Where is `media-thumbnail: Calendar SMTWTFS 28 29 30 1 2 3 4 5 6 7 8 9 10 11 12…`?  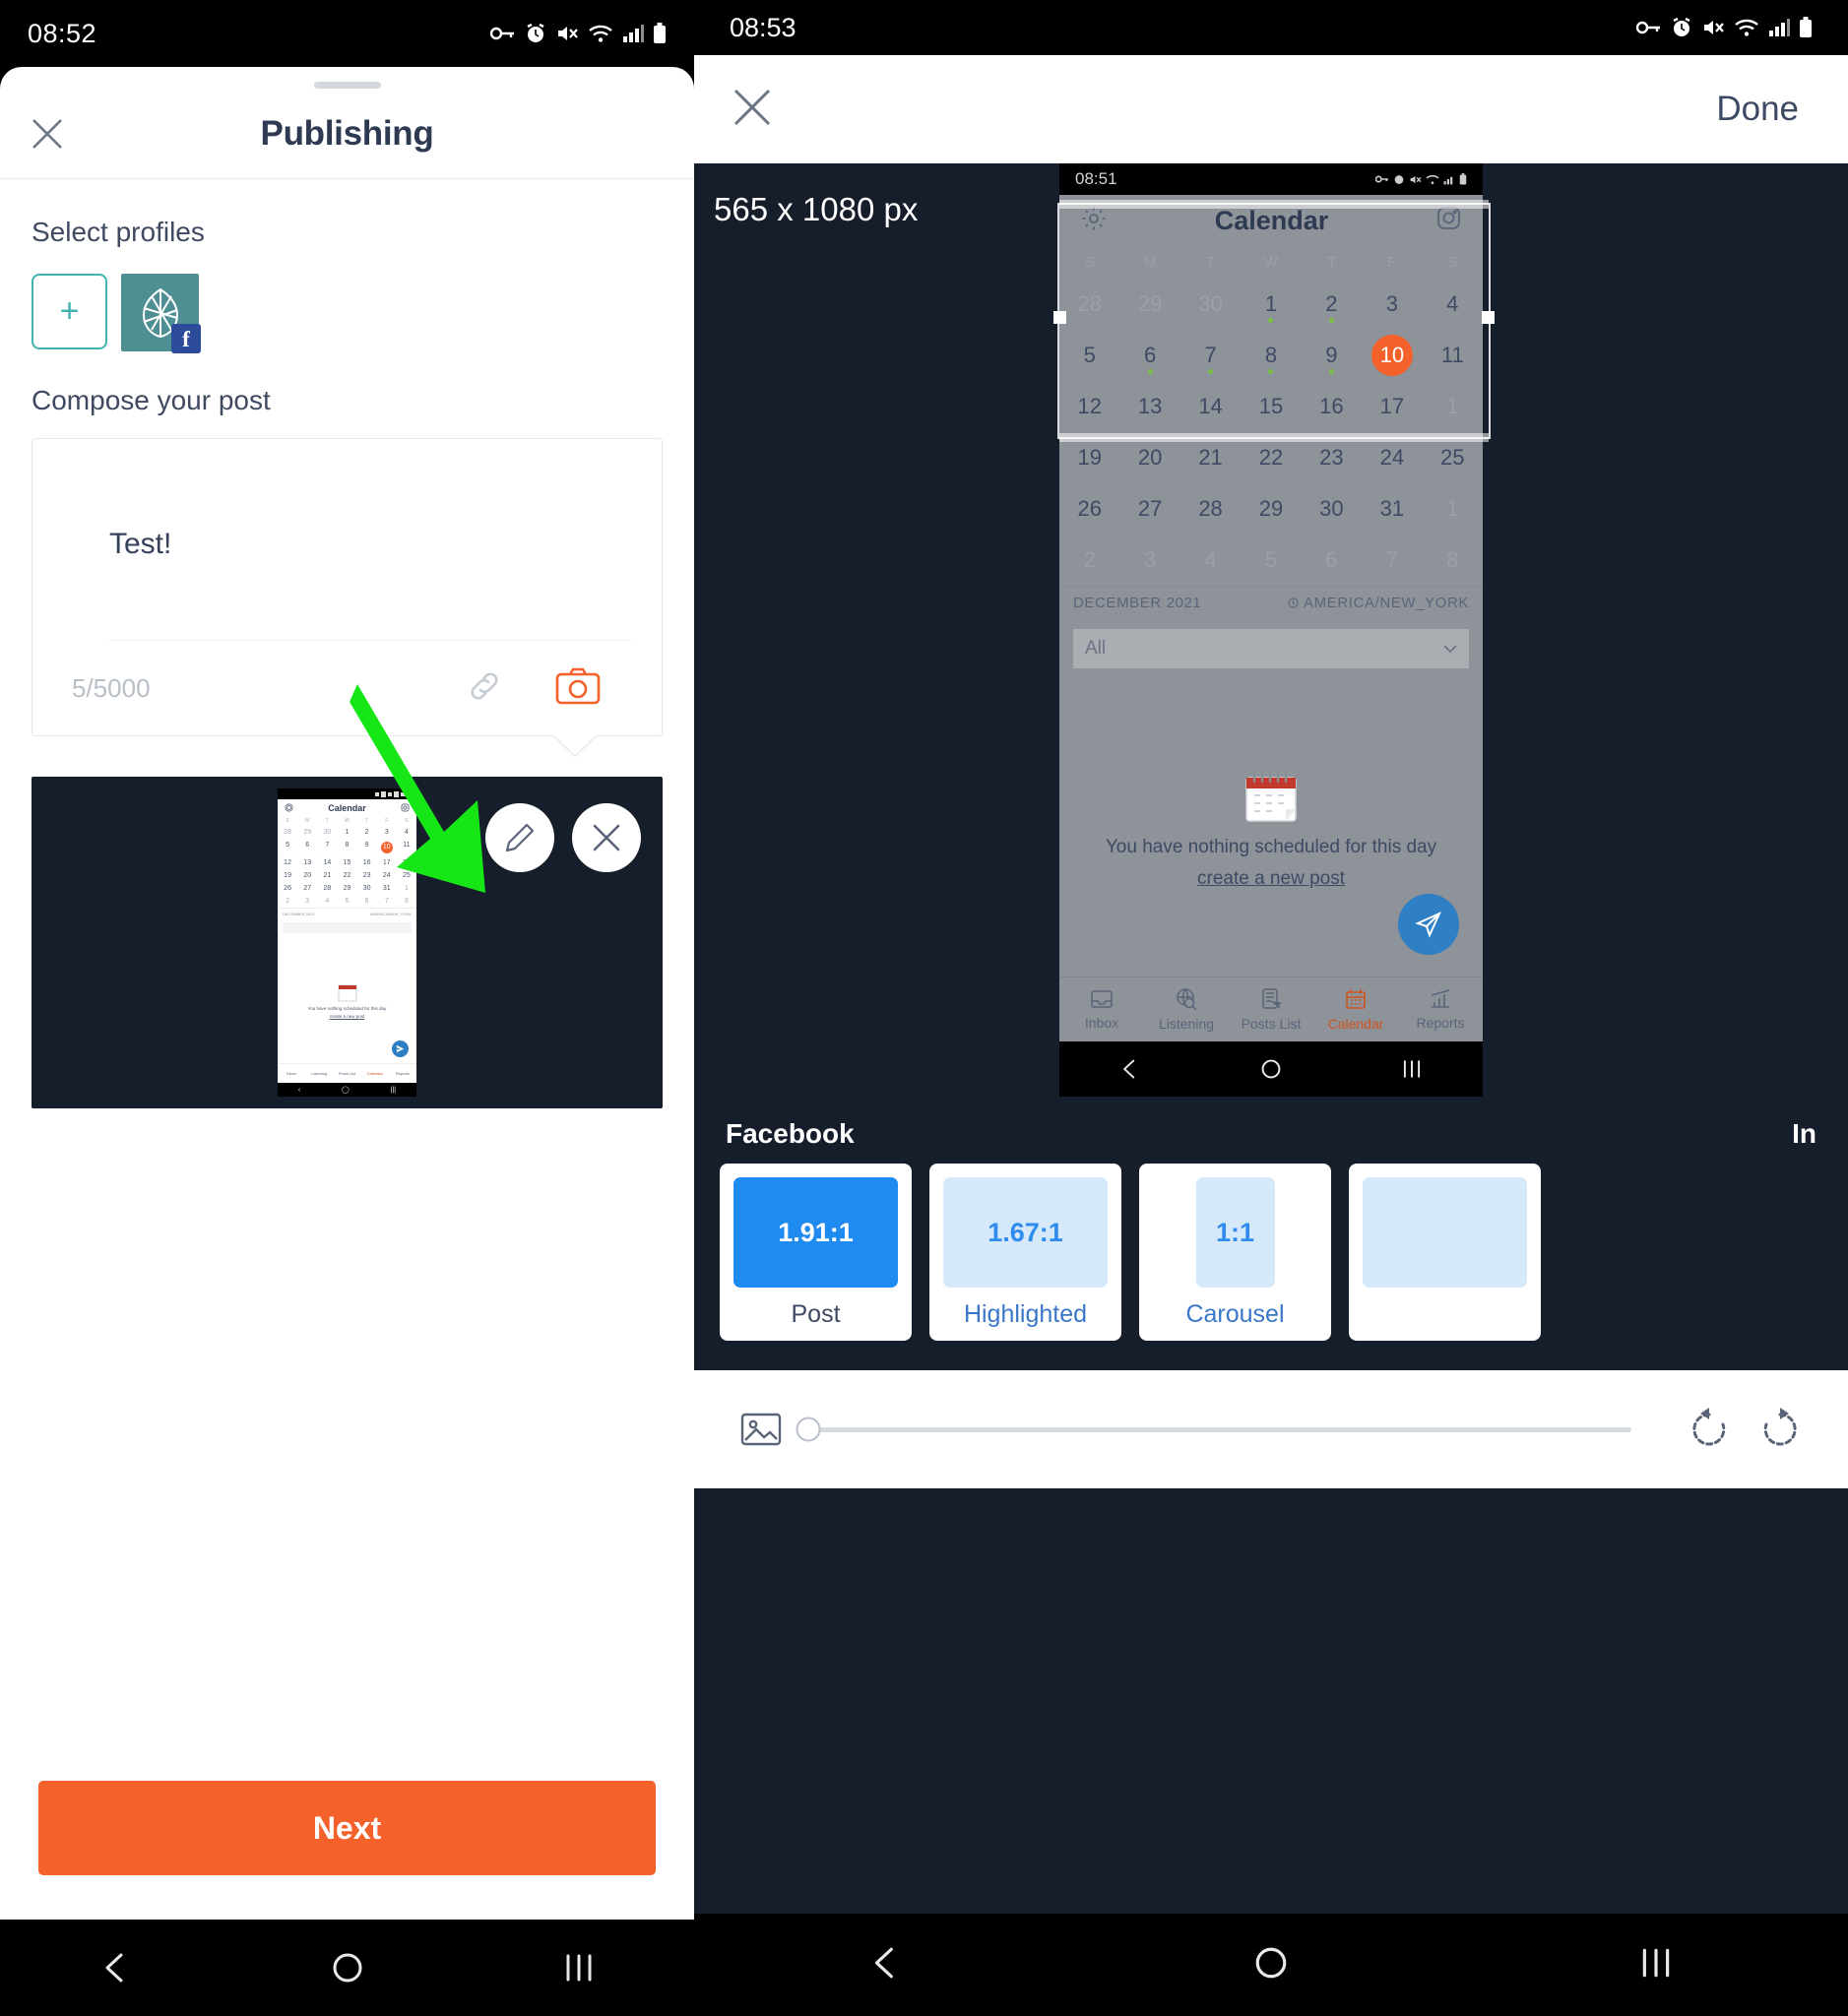 media-thumbnail: Calendar SMTWTFS 28 29 30 1 2 3 4 5 6 7 8 9 10 11 12… is located at coordinates (347, 942).